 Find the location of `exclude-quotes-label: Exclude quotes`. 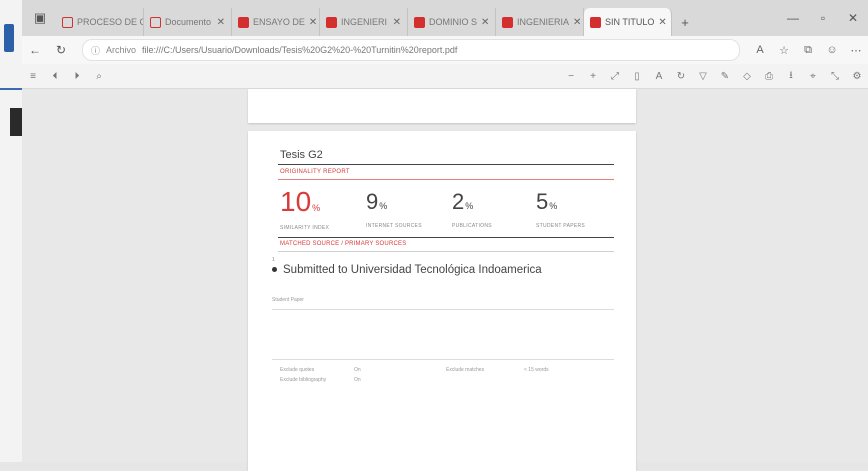

exclude-quotes-label: Exclude quotes is located at coordinates (297, 370).